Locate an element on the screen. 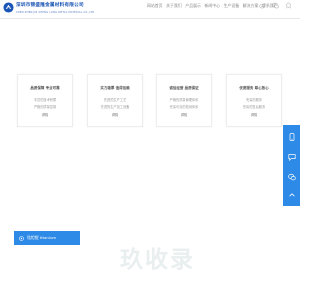 This screenshot has height=300, width=320. feature-card-integrity: 诚信经营 品质保证 严格的质量管理体系 完善可靠的检测体系 详情 is located at coordinates (184, 100).